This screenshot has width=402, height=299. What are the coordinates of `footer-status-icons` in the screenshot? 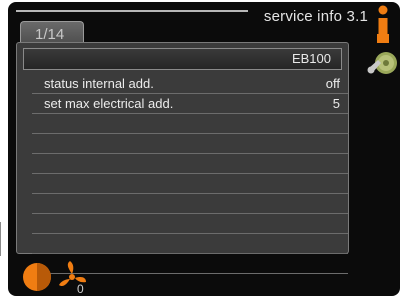 It's located at (54, 276).